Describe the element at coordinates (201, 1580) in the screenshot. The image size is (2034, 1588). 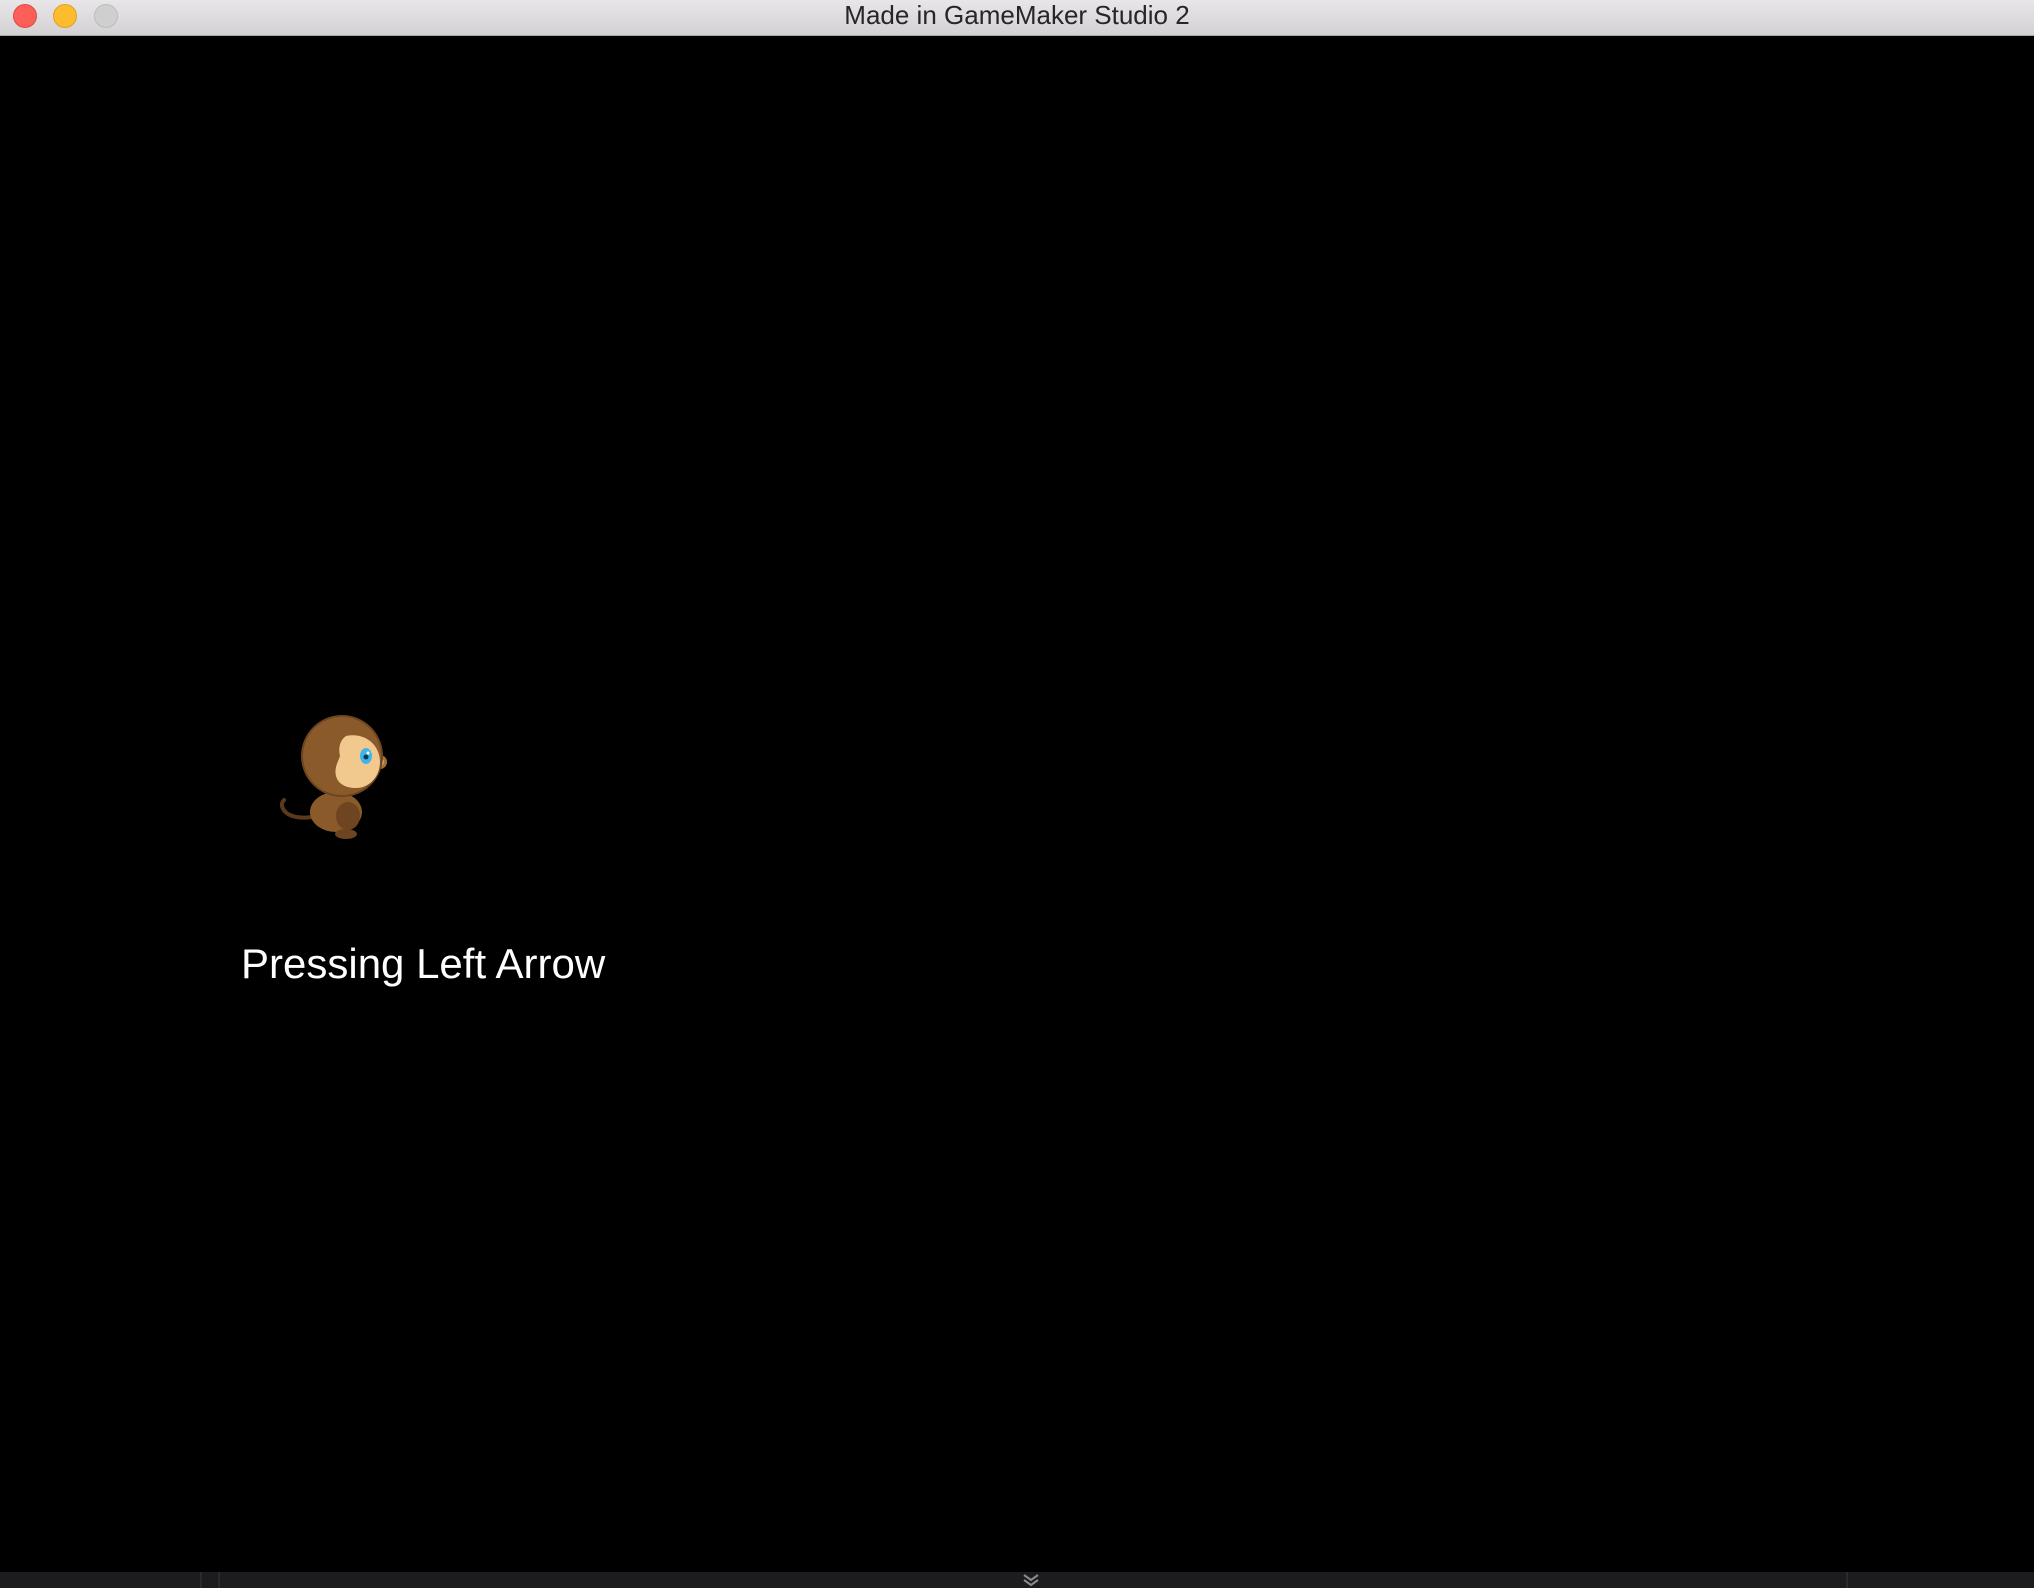
I see `strip-divider-left` at that location.